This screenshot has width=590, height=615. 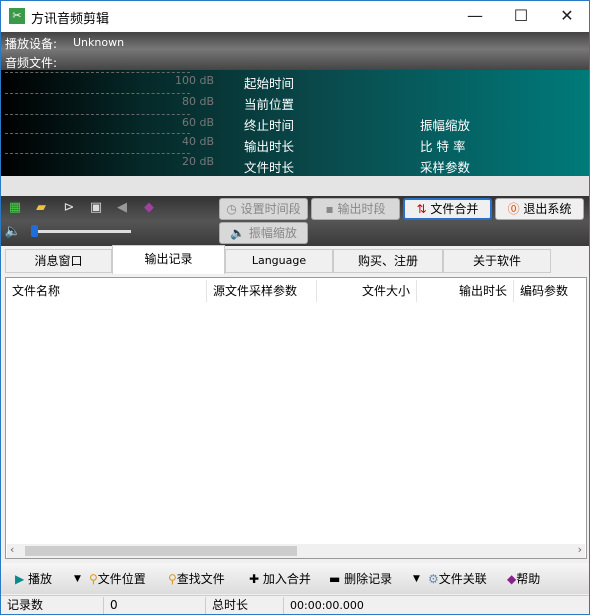 What do you see at coordinates (12, 549) in the screenshot?
I see `scroll-left-icon: ‹` at bounding box center [12, 549].